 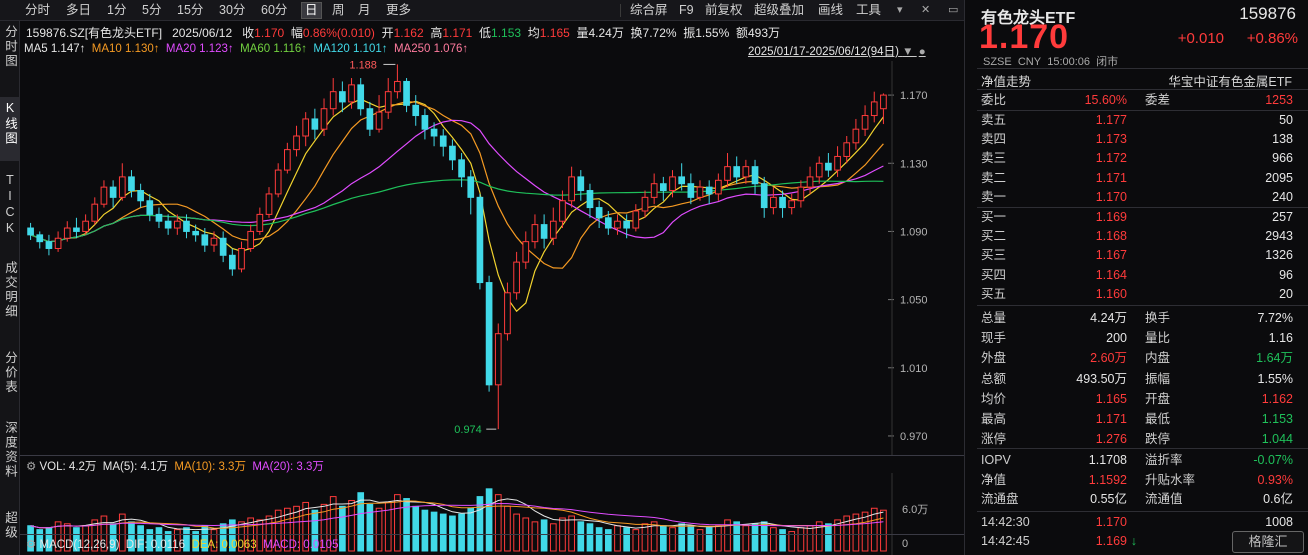 What do you see at coordinates (1137, 177) in the screenshot?
I see `ask-row: 卖二 1.171 2095` at bounding box center [1137, 177].